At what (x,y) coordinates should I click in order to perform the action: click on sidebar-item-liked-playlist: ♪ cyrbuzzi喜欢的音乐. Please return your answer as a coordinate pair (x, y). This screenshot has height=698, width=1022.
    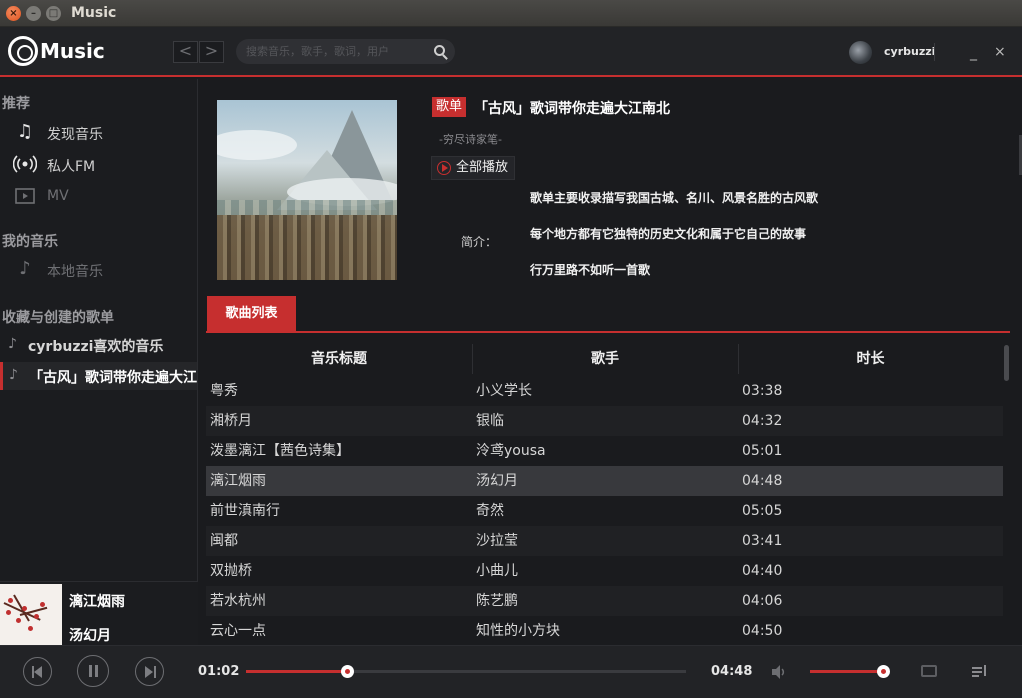
    Looking at the image, I should click on (98, 345).